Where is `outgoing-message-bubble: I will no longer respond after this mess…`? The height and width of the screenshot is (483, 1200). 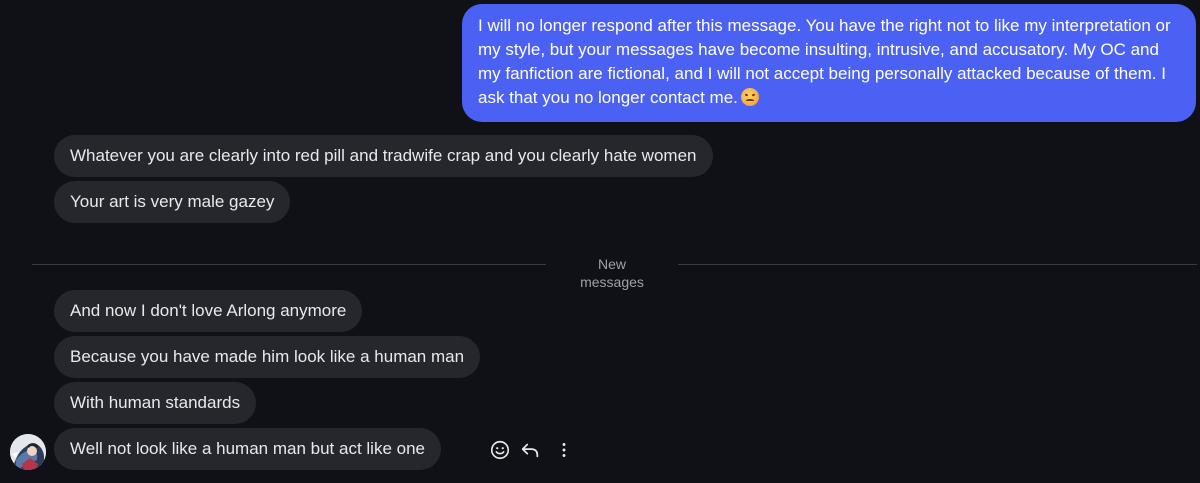 outgoing-message-bubble: I will no longer respond after this mess… is located at coordinates (829, 63).